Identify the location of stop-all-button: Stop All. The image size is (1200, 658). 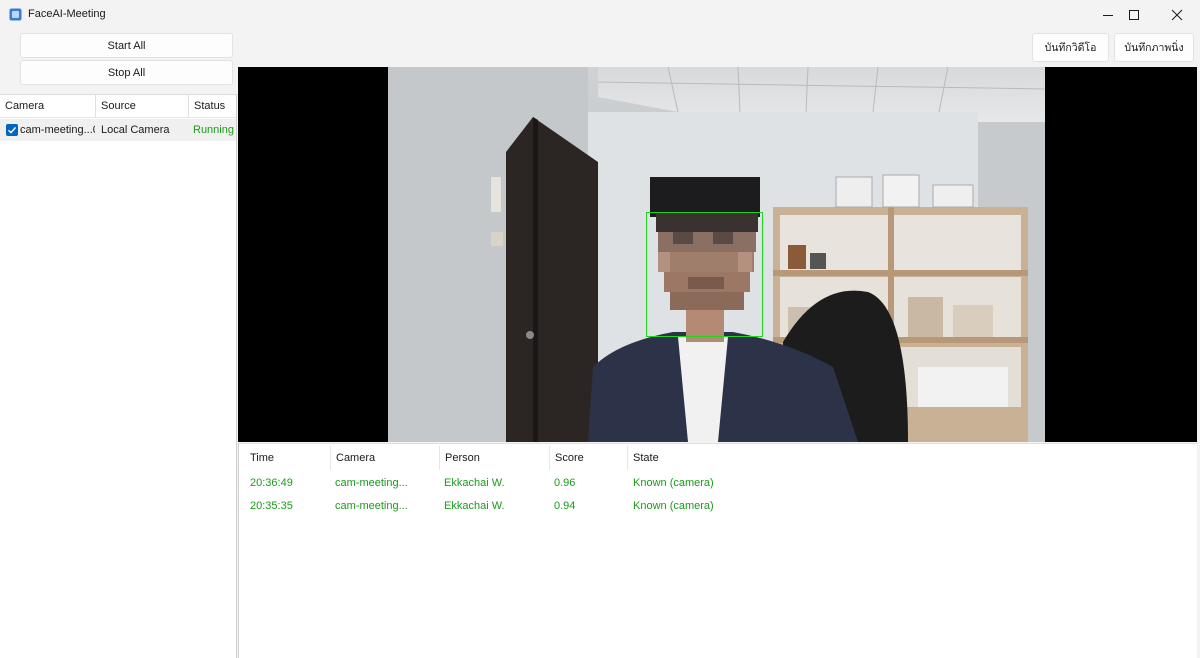
(126, 72).